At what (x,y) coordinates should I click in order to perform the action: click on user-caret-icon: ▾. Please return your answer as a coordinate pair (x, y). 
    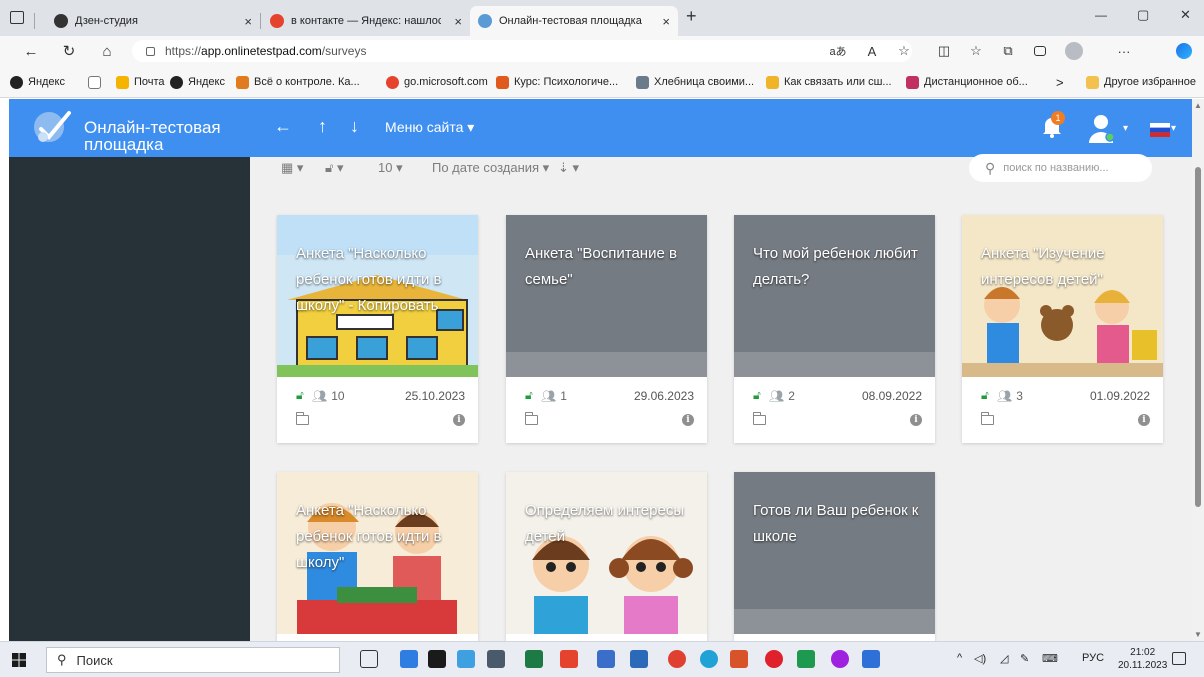
    Looking at the image, I should click on (1125, 128).